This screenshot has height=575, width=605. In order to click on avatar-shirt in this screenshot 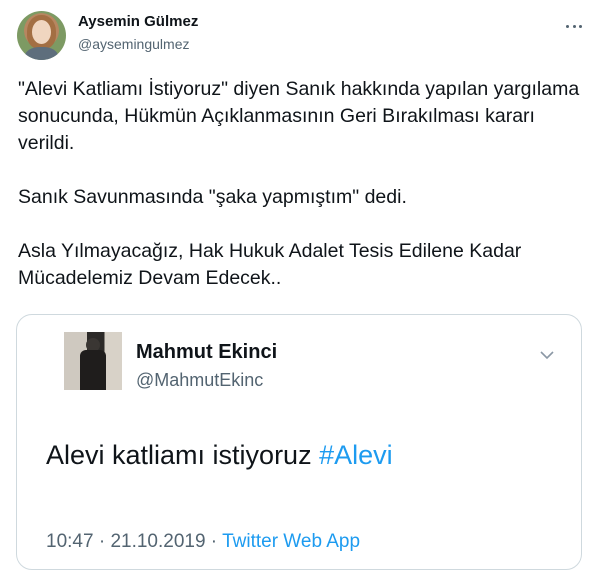, I will do `click(41, 53)`.